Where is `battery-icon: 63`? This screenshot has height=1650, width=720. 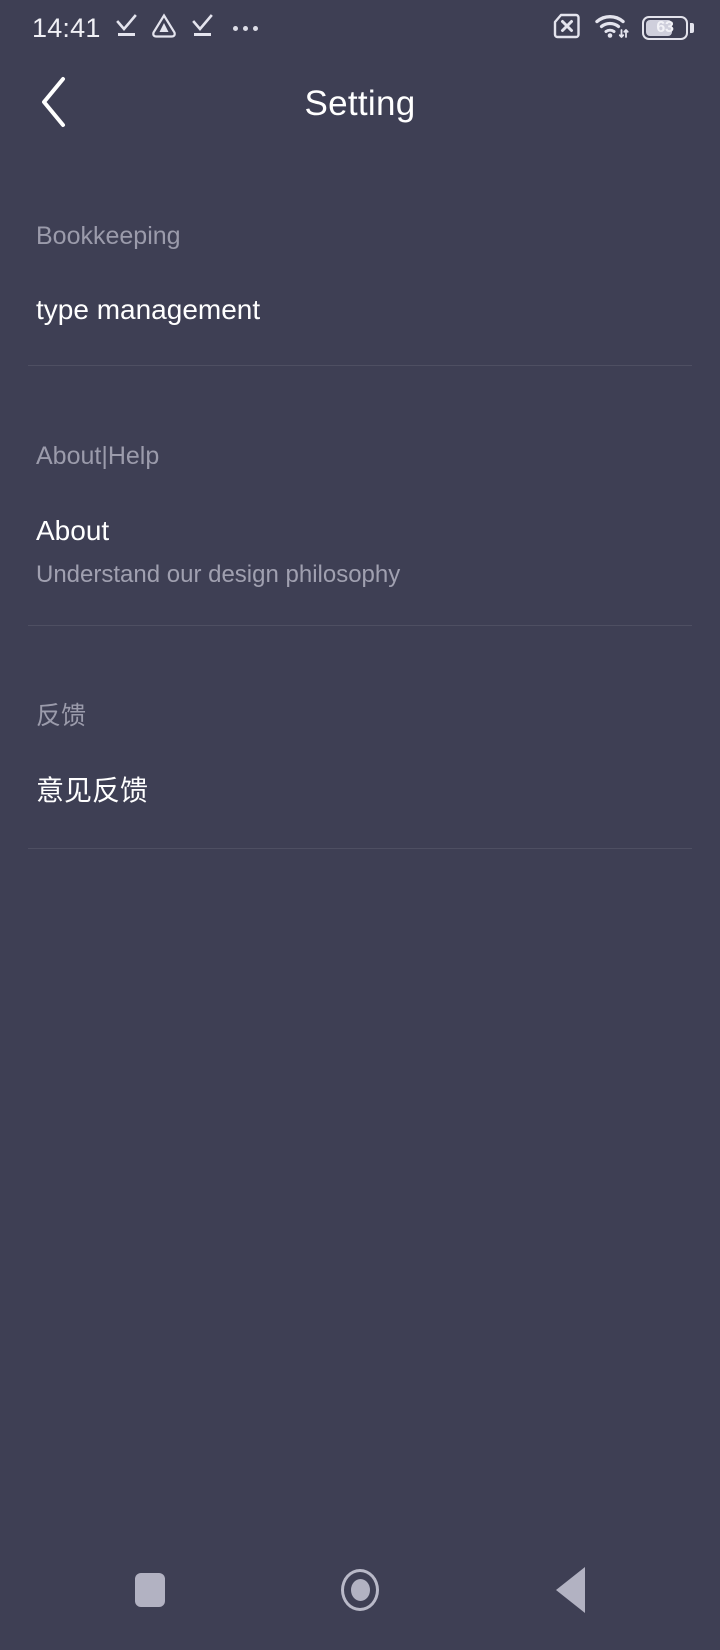
battery-icon: 63 is located at coordinates (668, 28).